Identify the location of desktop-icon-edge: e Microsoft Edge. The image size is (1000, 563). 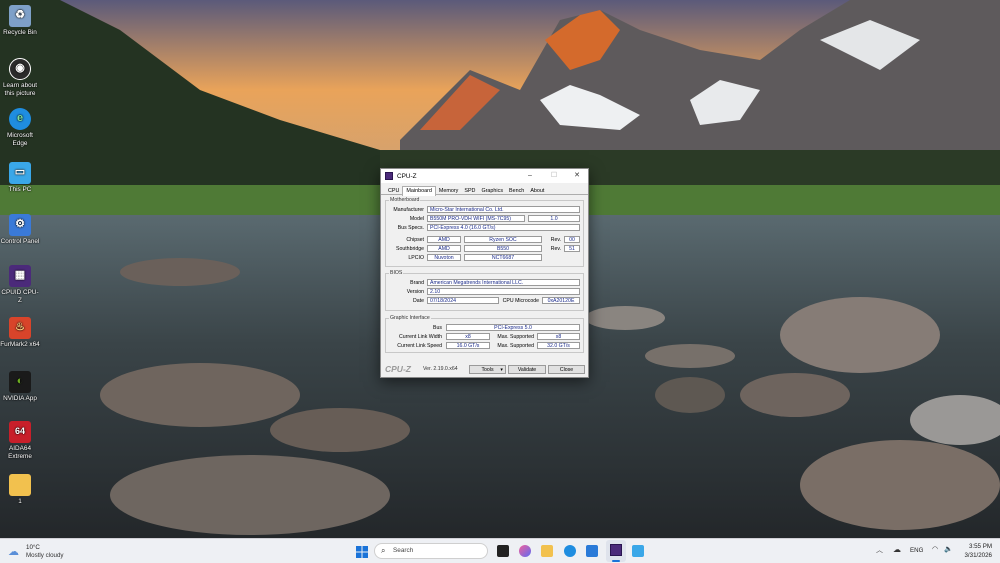
(20, 127).